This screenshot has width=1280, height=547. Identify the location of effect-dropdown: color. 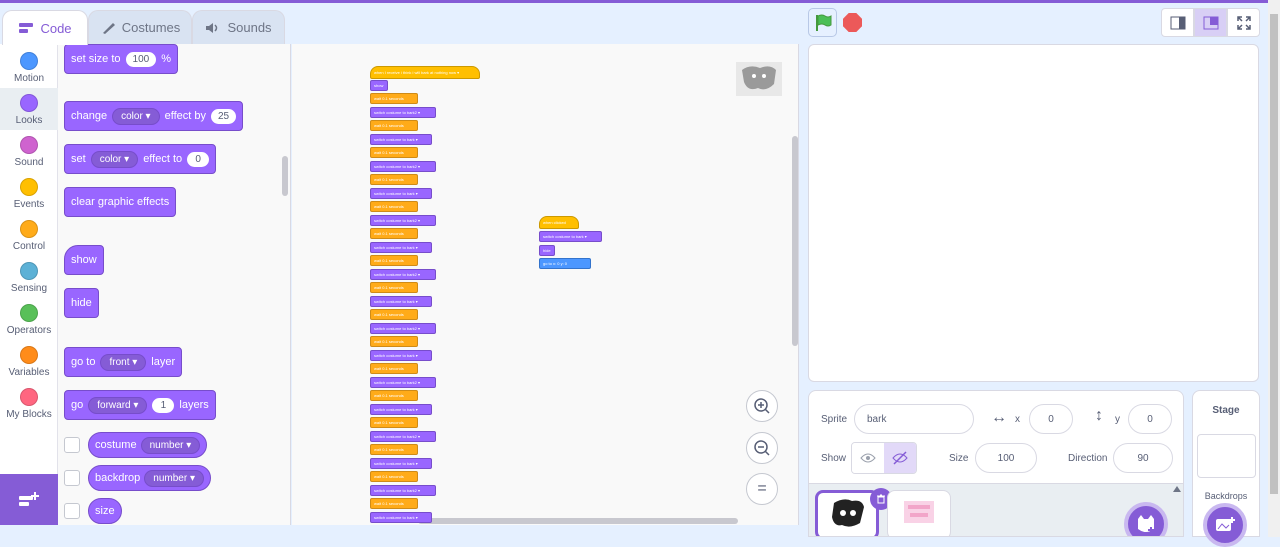
(114, 159).